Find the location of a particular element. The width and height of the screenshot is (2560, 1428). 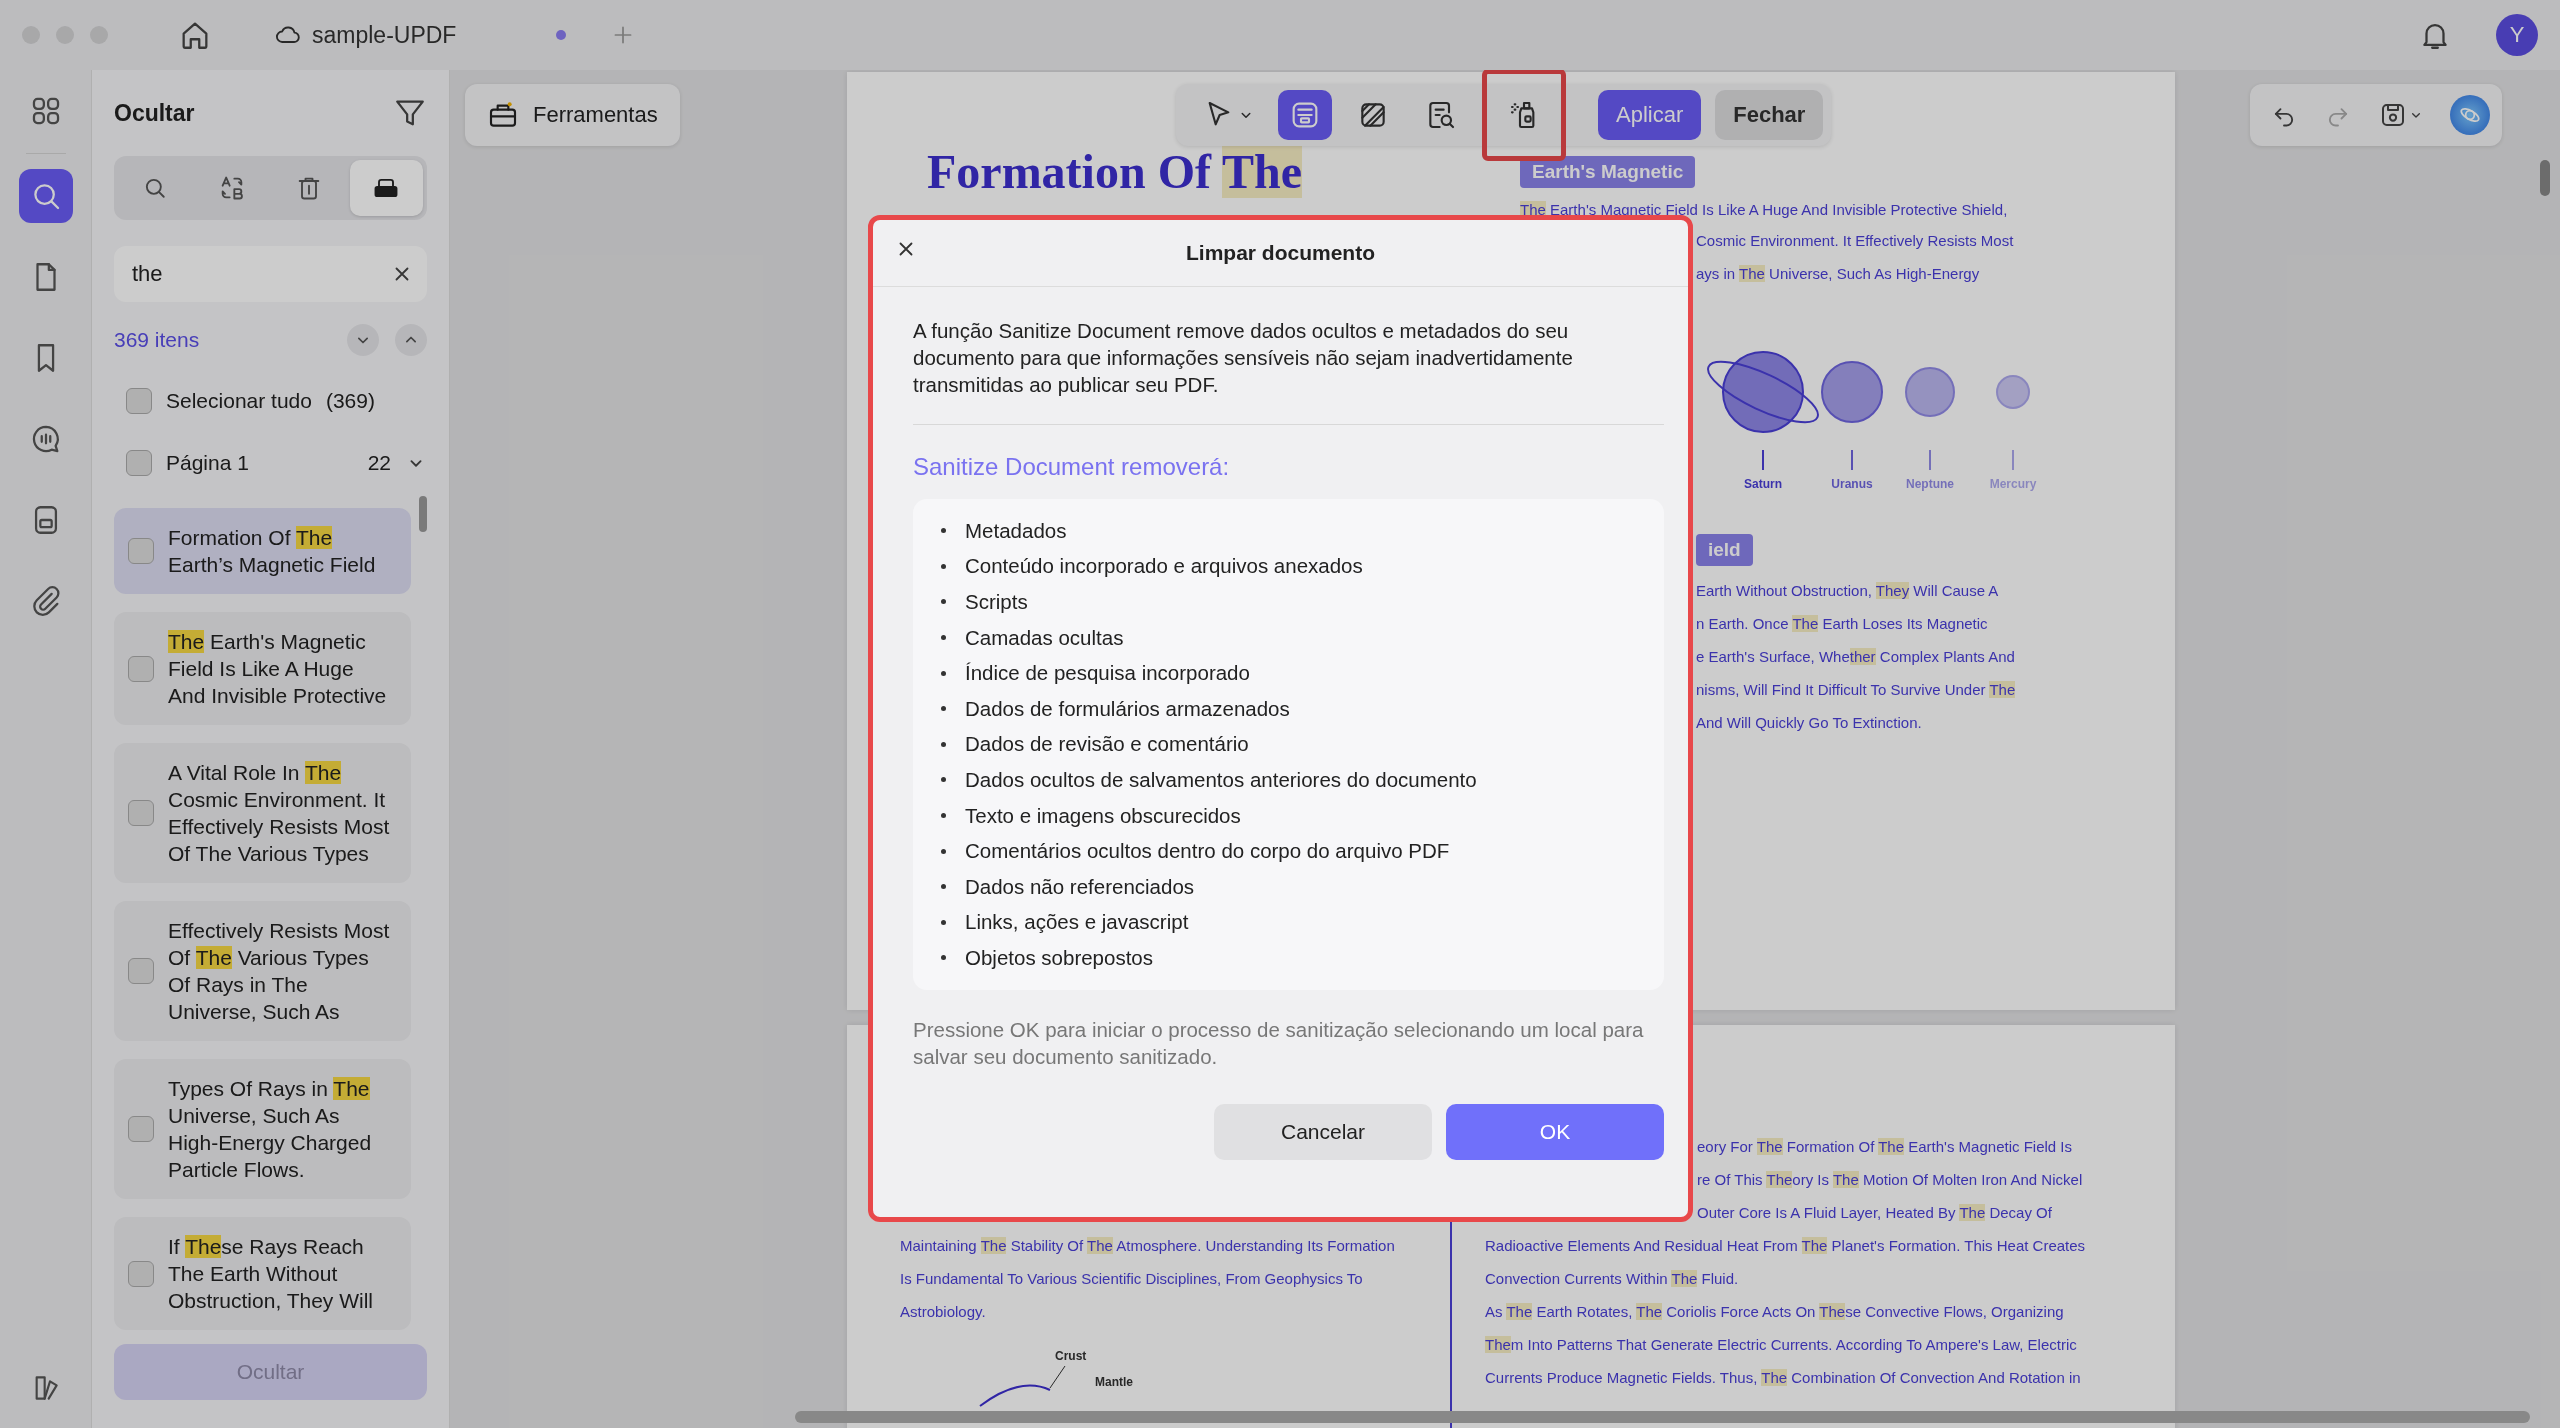

body-text: Maintaining The Stability Of The Atmosphere. Understanding Its Formation is located at coordinates (1148, 1246).